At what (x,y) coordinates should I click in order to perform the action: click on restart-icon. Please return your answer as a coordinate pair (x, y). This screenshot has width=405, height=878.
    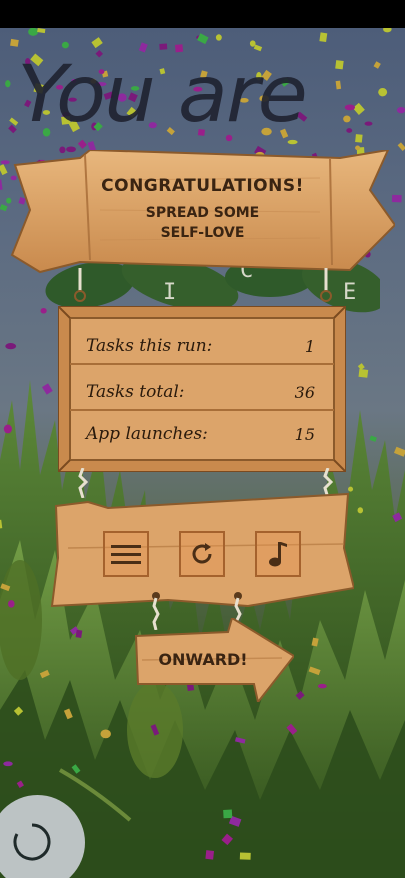
    Looking at the image, I should click on (202, 553).